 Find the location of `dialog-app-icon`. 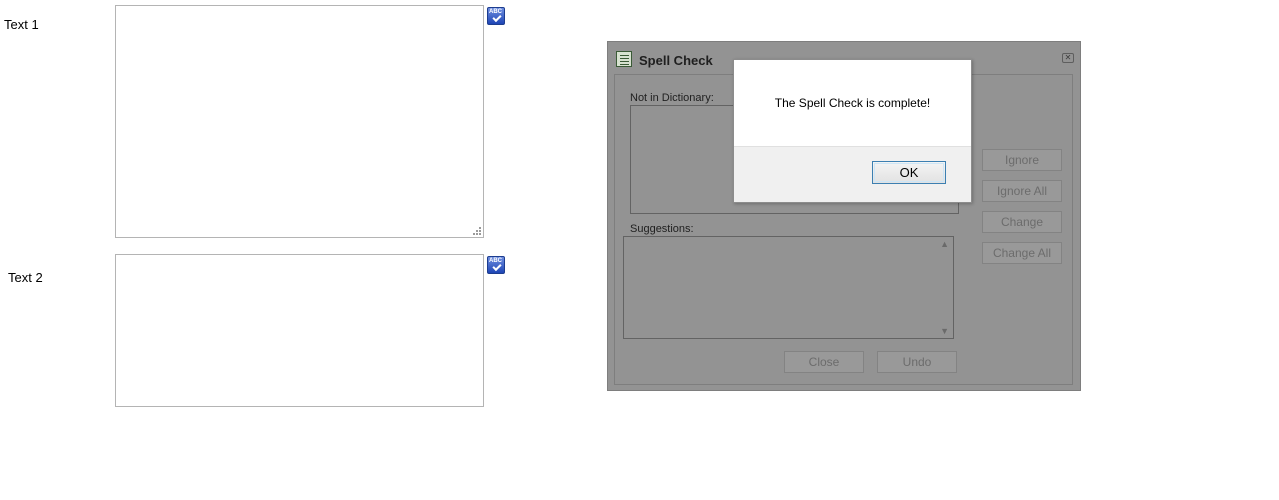

dialog-app-icon is located at coordinates (624, 59).